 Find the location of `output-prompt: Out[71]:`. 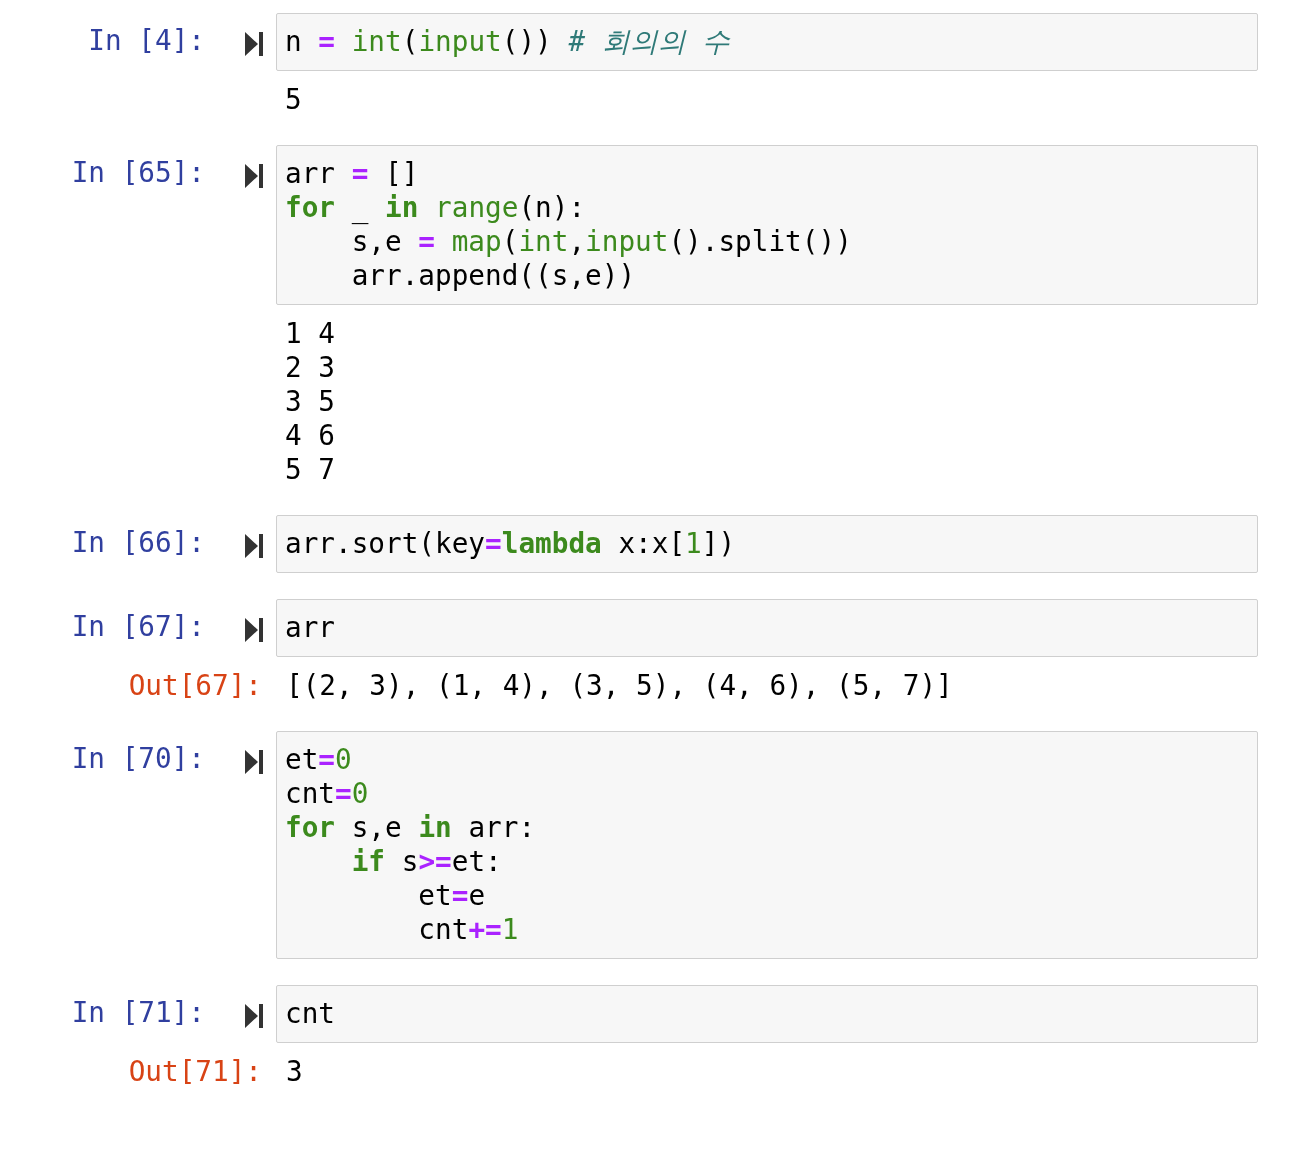

output-prompt: Out[71]: is located at coordinates (194, 1072).